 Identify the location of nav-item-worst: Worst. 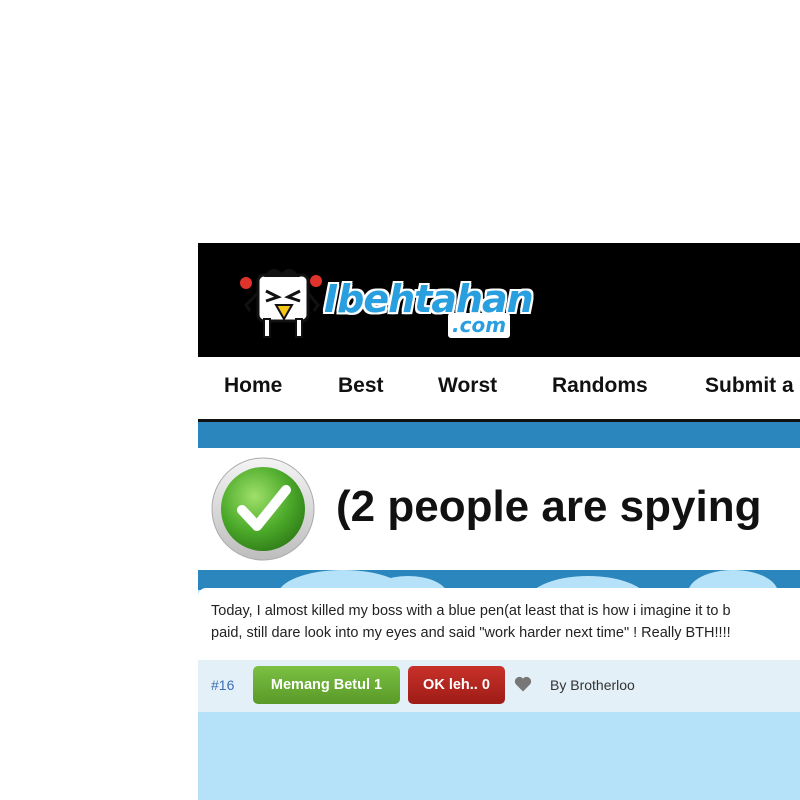
(467, 386).